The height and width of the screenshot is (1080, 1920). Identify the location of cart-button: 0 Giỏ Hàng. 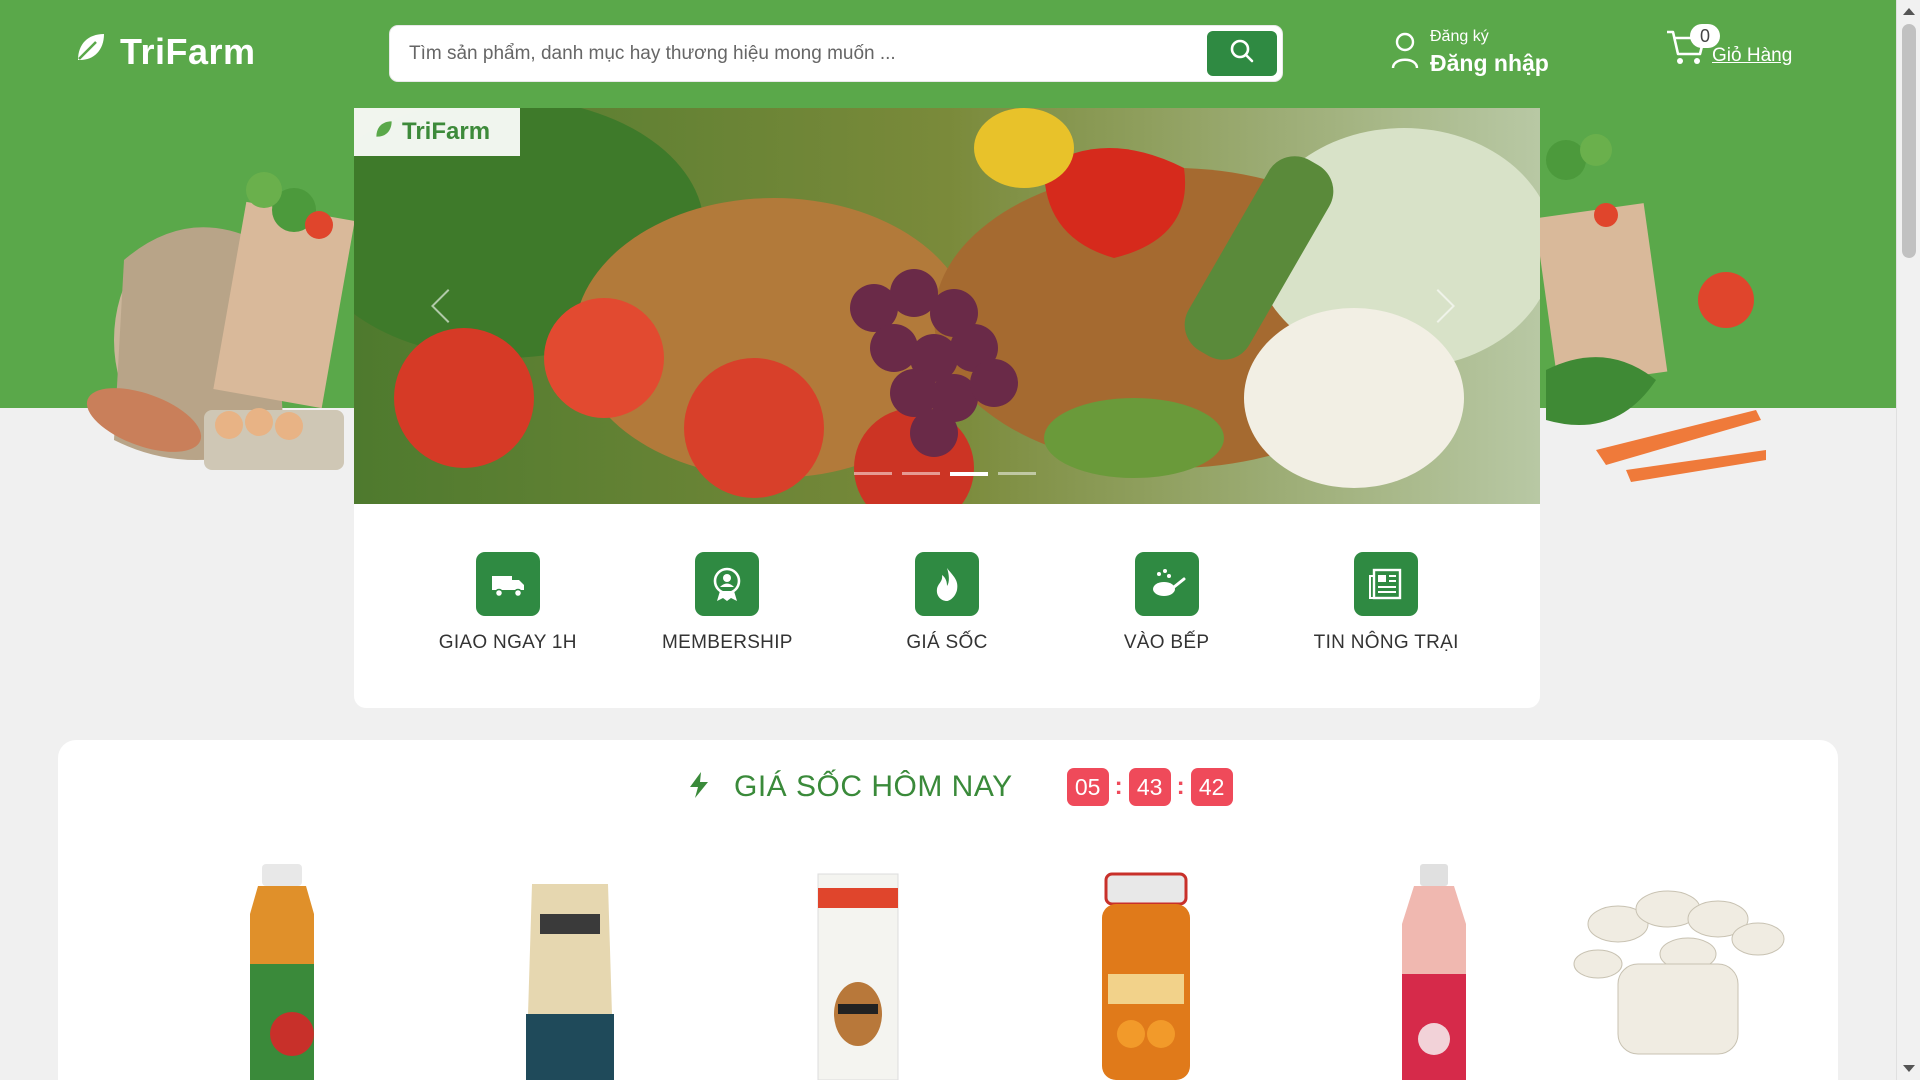
(1728, 48).